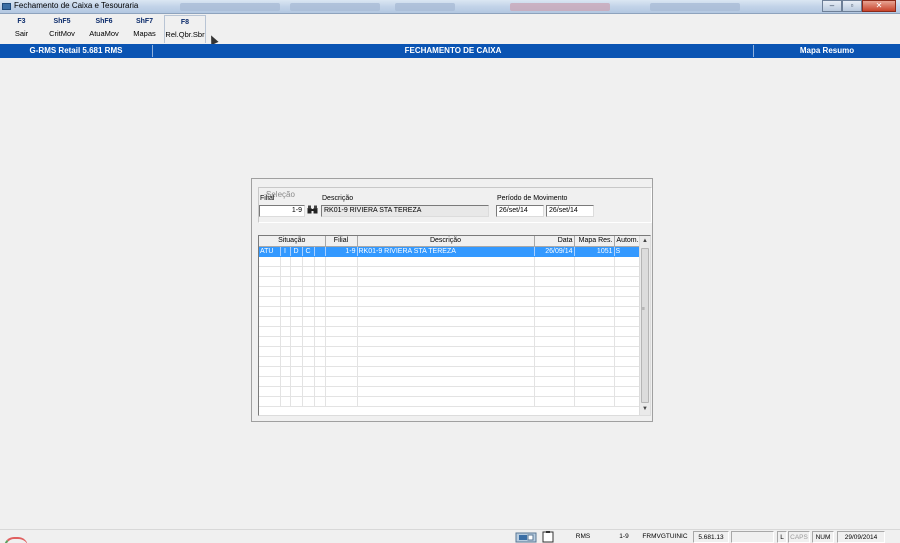 The image size is (900, 543). I want to click on filial-field: 1-9, so click(282, 211).